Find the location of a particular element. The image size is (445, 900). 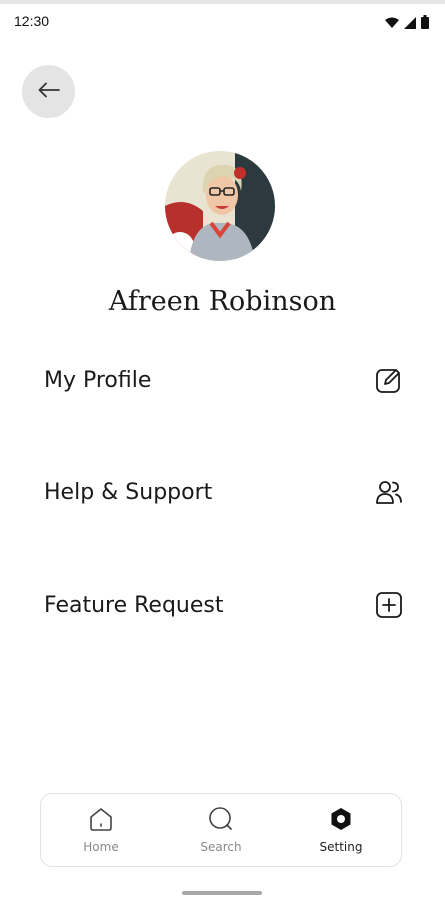

menu-item-label: Feature Request is located at coordinates (134, 605).